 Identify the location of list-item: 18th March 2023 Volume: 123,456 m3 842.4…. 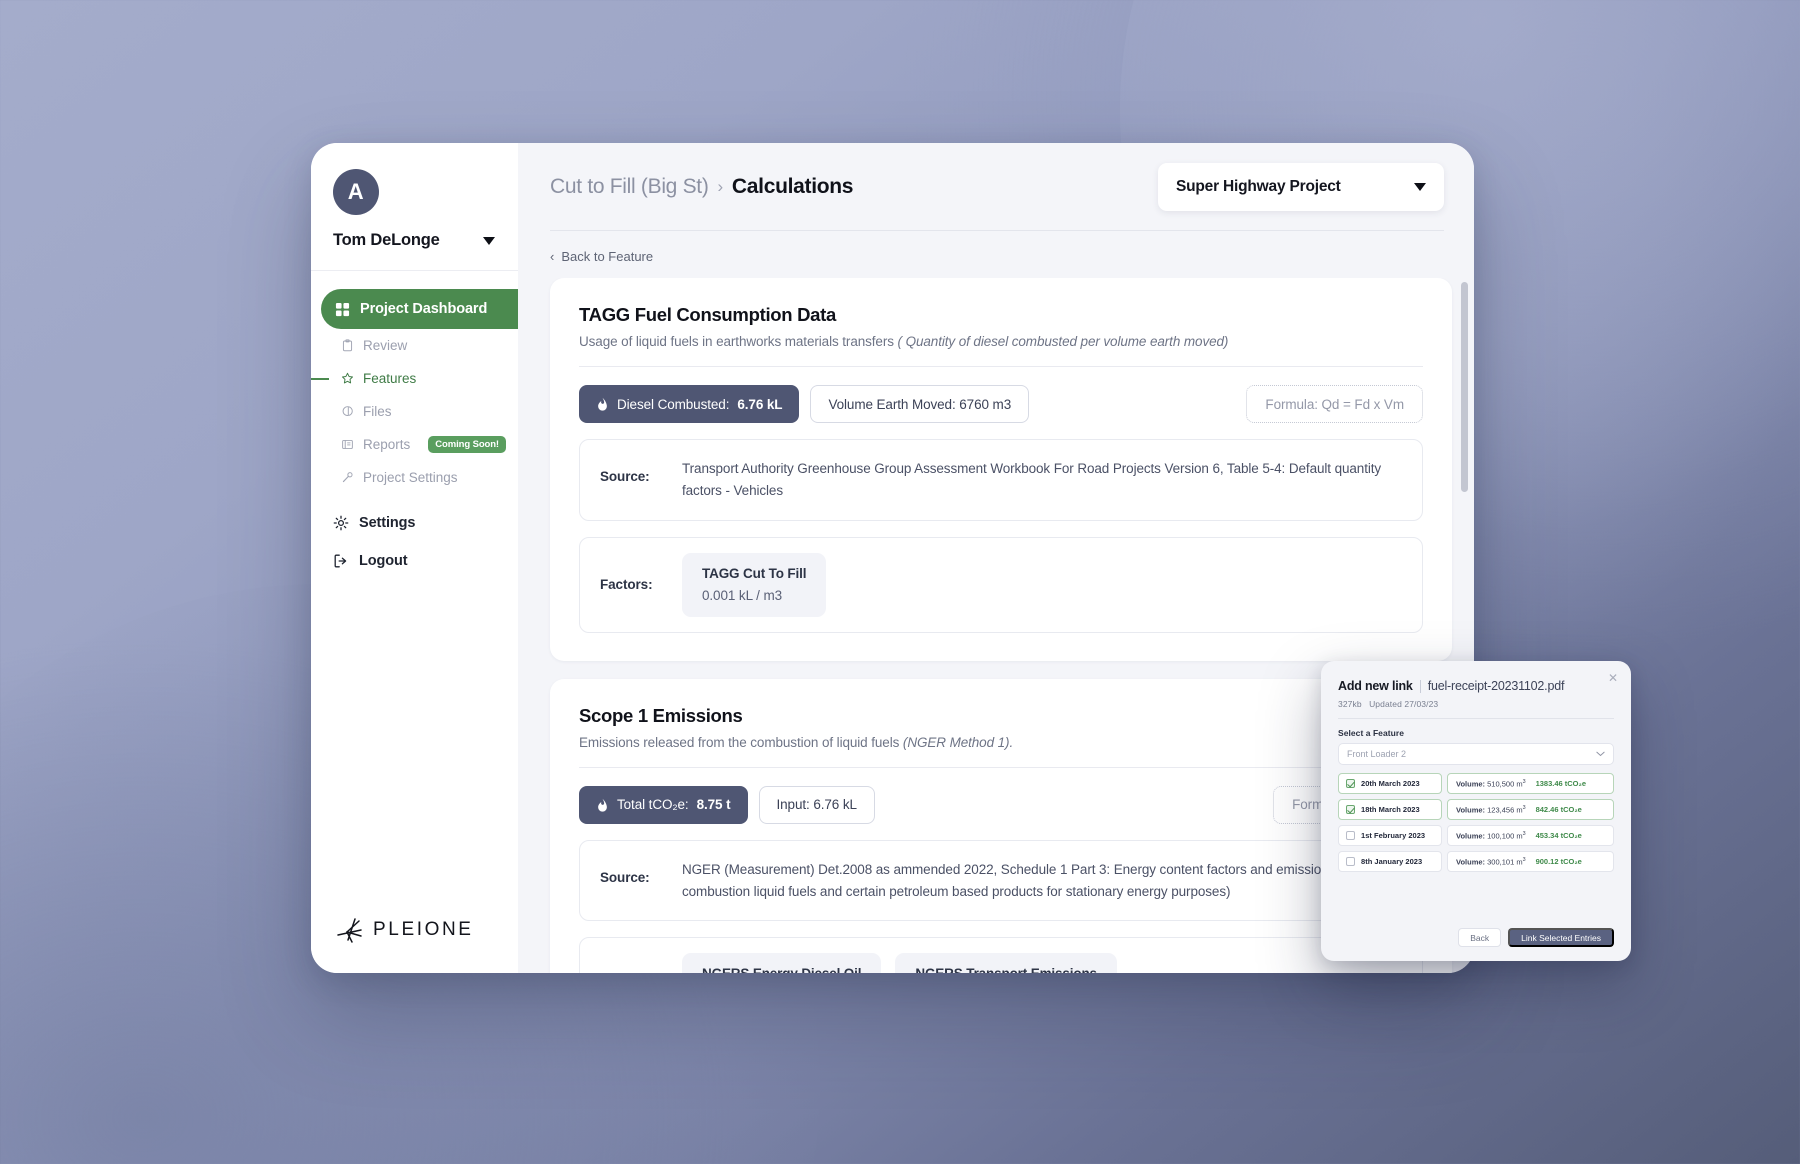
(1476, 809).